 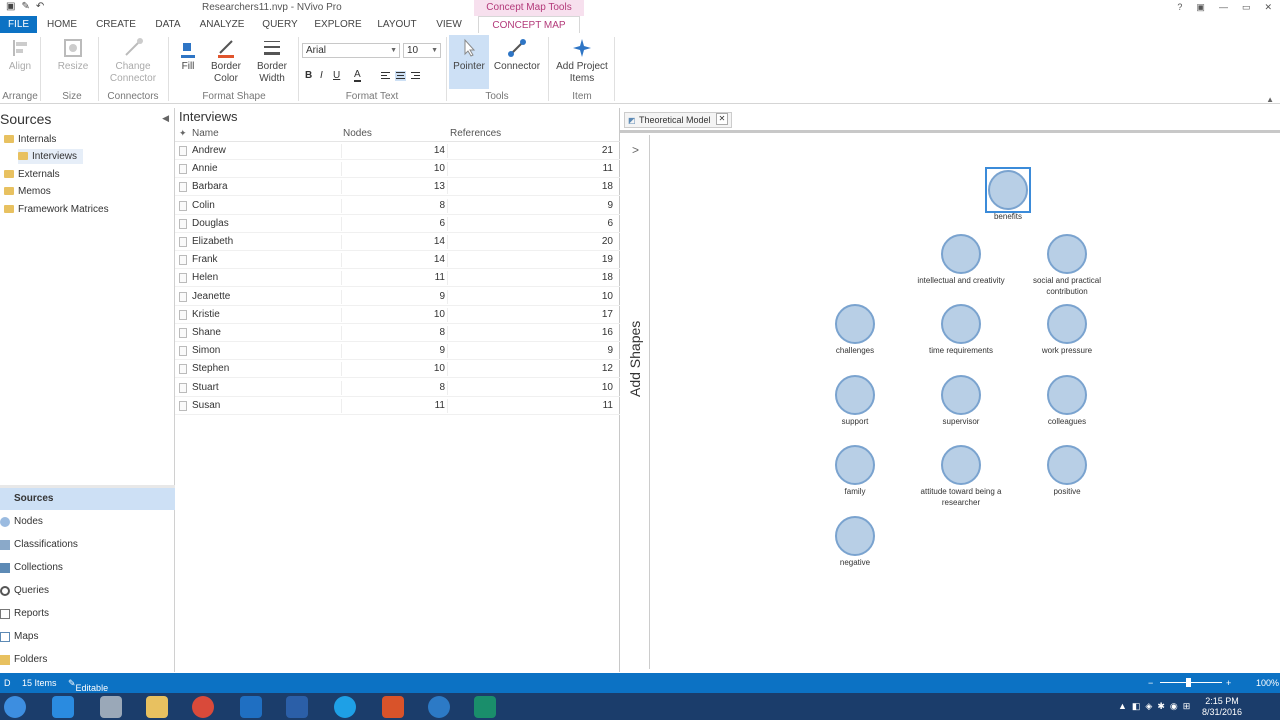 What do you see at coordinates (1246, 7) in the screenshot?
I see `maximize-icon: ▭` at bounding box center [1246, 7].